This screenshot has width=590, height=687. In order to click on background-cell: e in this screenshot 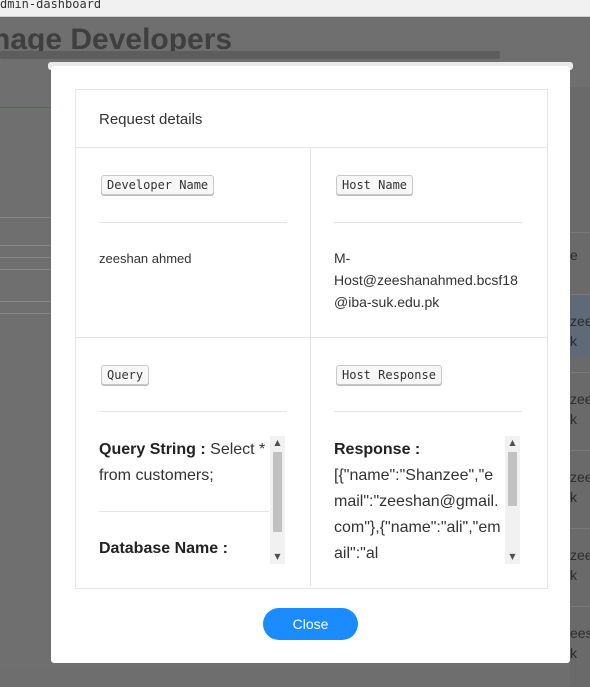, I will do `click(580, 263)`.